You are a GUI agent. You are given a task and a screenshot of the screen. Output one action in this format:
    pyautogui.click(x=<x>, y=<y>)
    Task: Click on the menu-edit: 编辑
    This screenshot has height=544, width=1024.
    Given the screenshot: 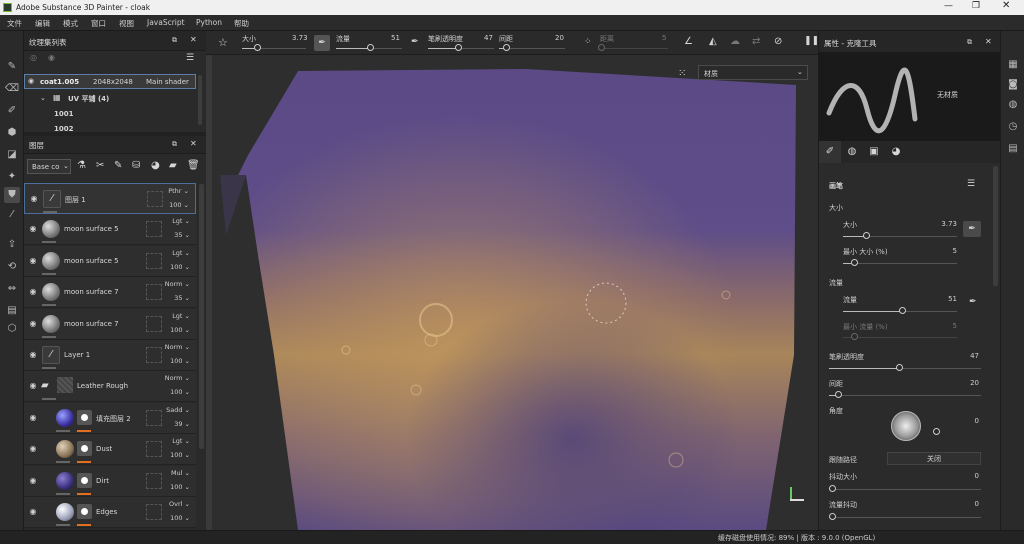 What is the action you would take?
    pyautogui.click(x=42, y=23)
    